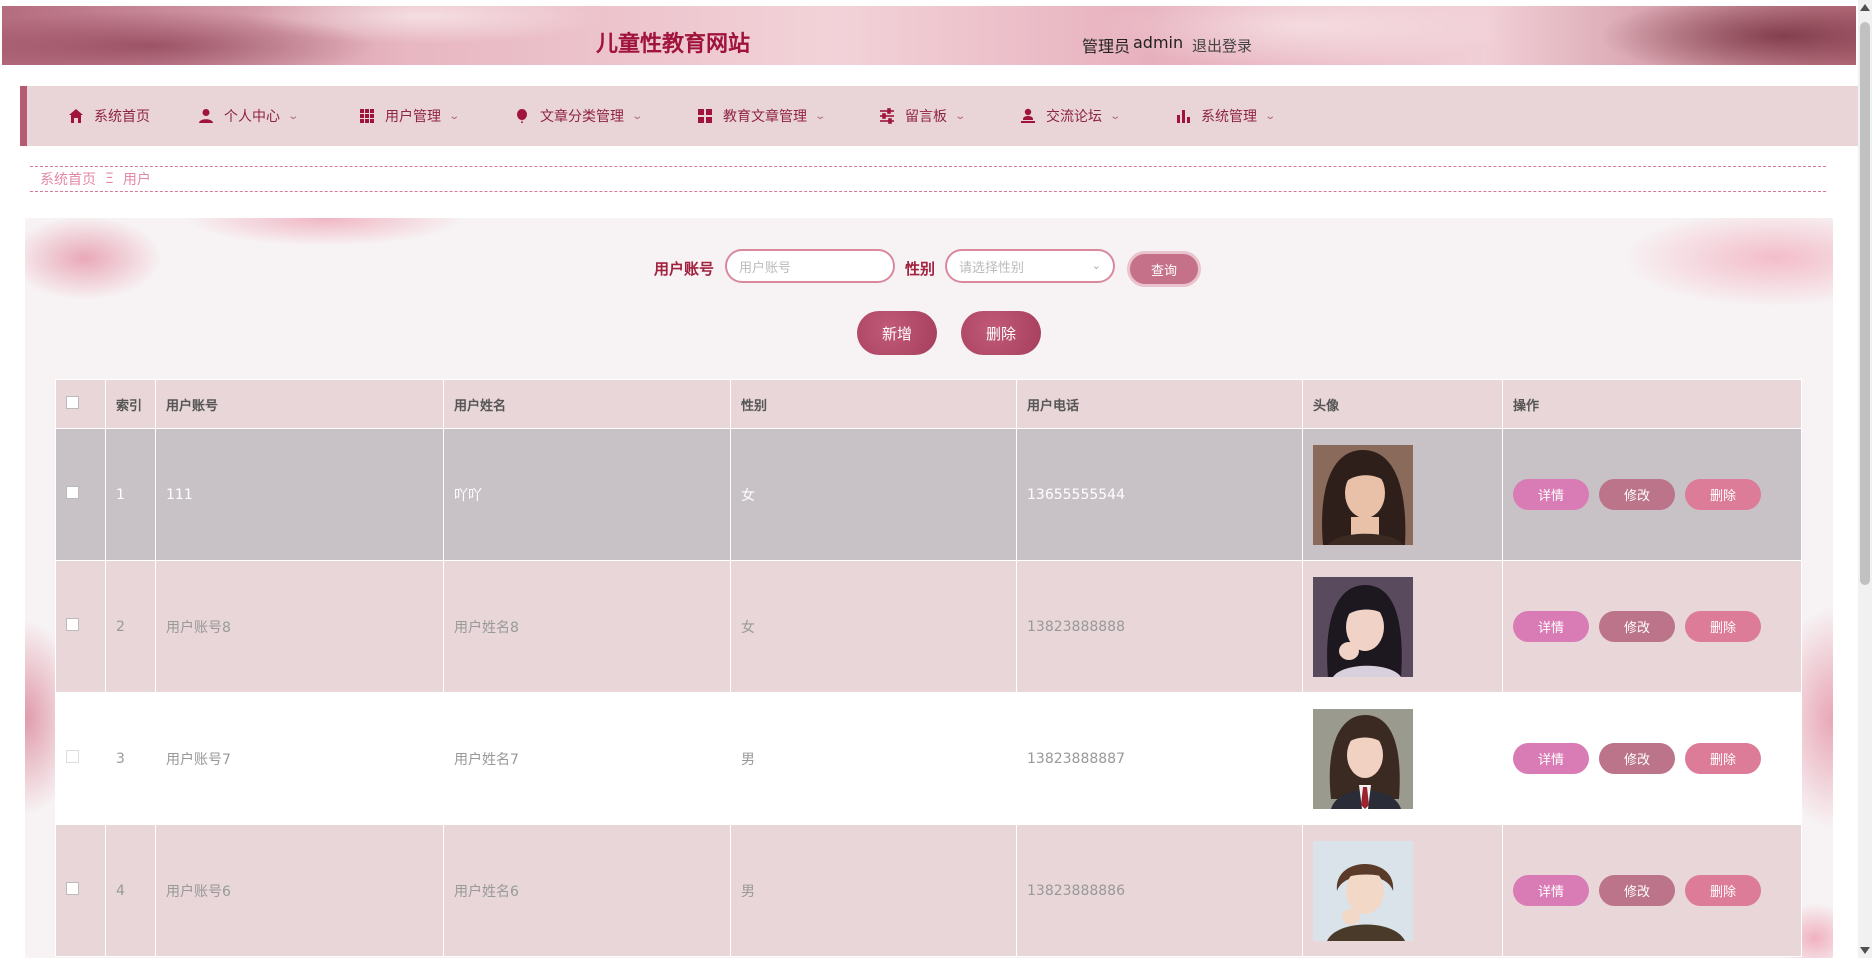 This screenshot has width=1872, height=958. Describe the element at coordinates (122, 117) in the screenshot. I see `nav-item-label: 系统首页` at that location.